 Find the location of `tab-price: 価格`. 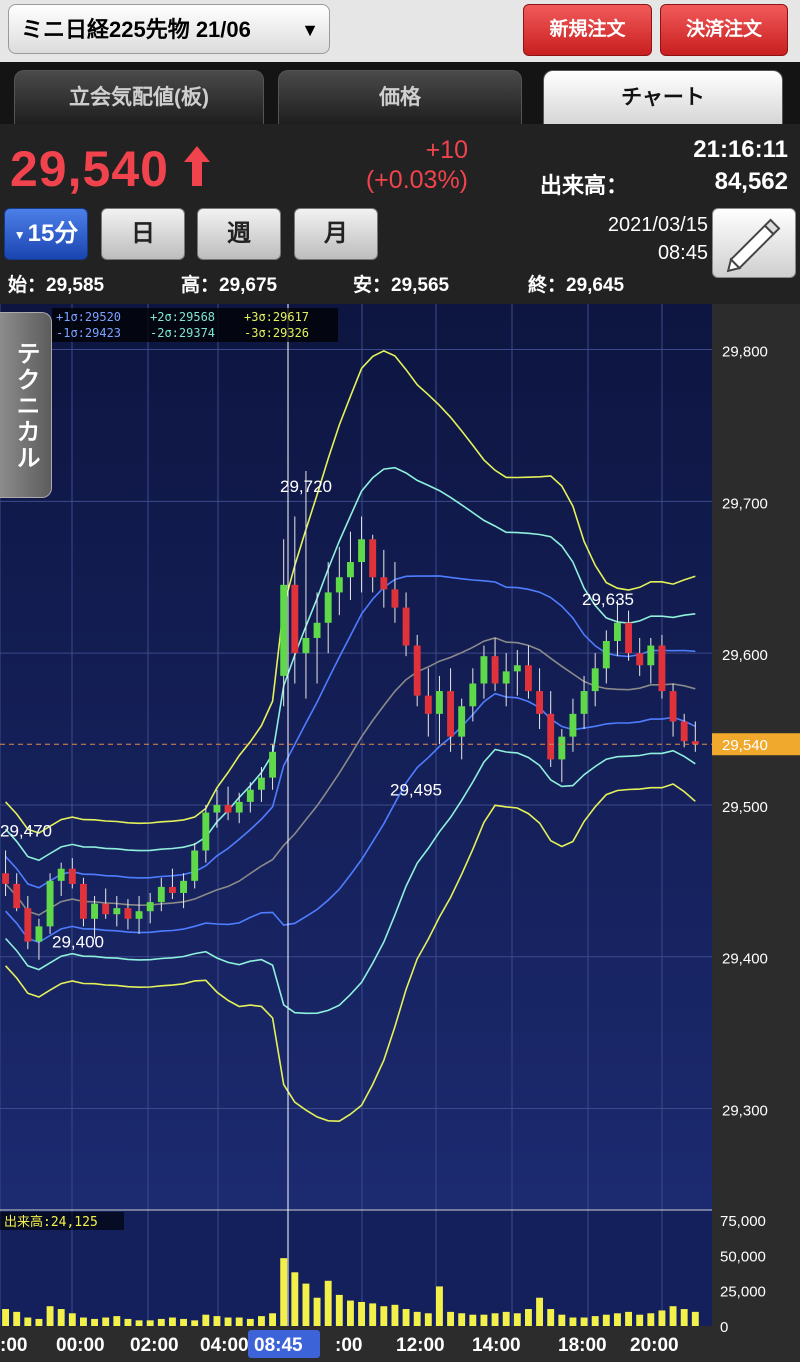

tab-price: 価格 is located at coordinates (400, 97).